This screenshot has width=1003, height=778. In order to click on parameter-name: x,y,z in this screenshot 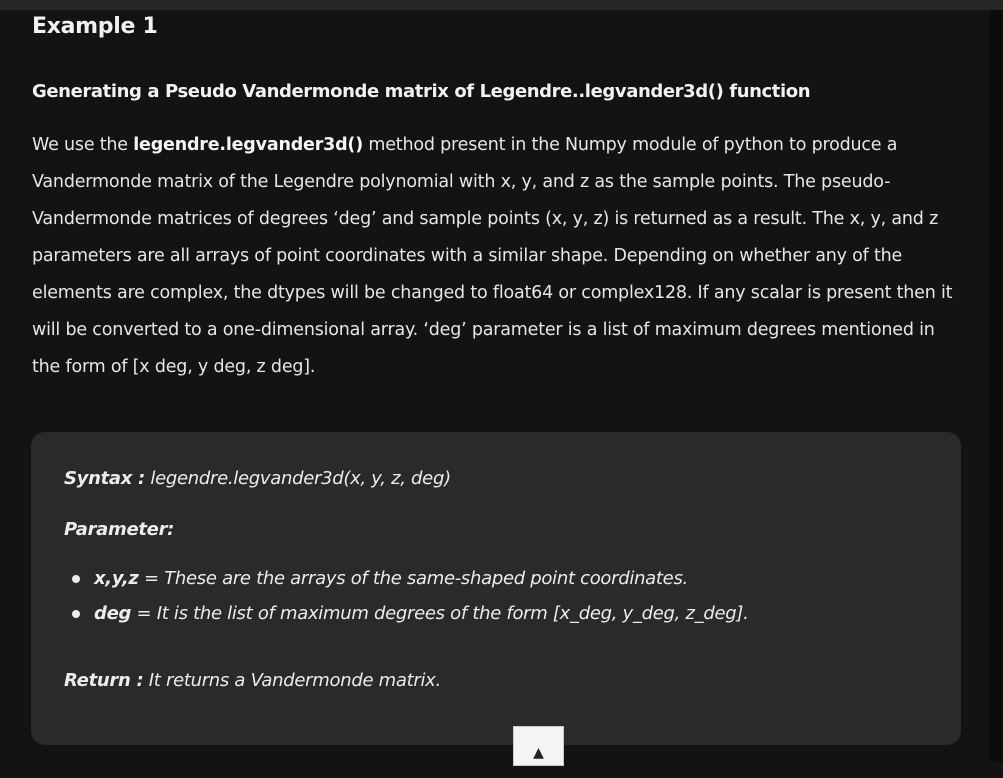, I will do `click(116, 578)`.